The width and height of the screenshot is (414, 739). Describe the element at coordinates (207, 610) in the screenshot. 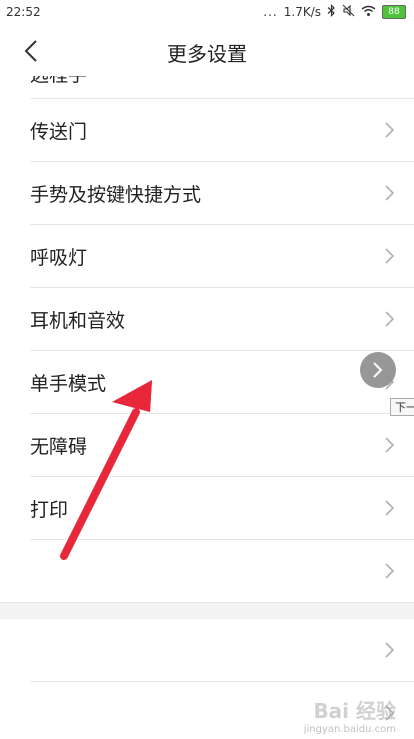

I see `section-divider` at that location.